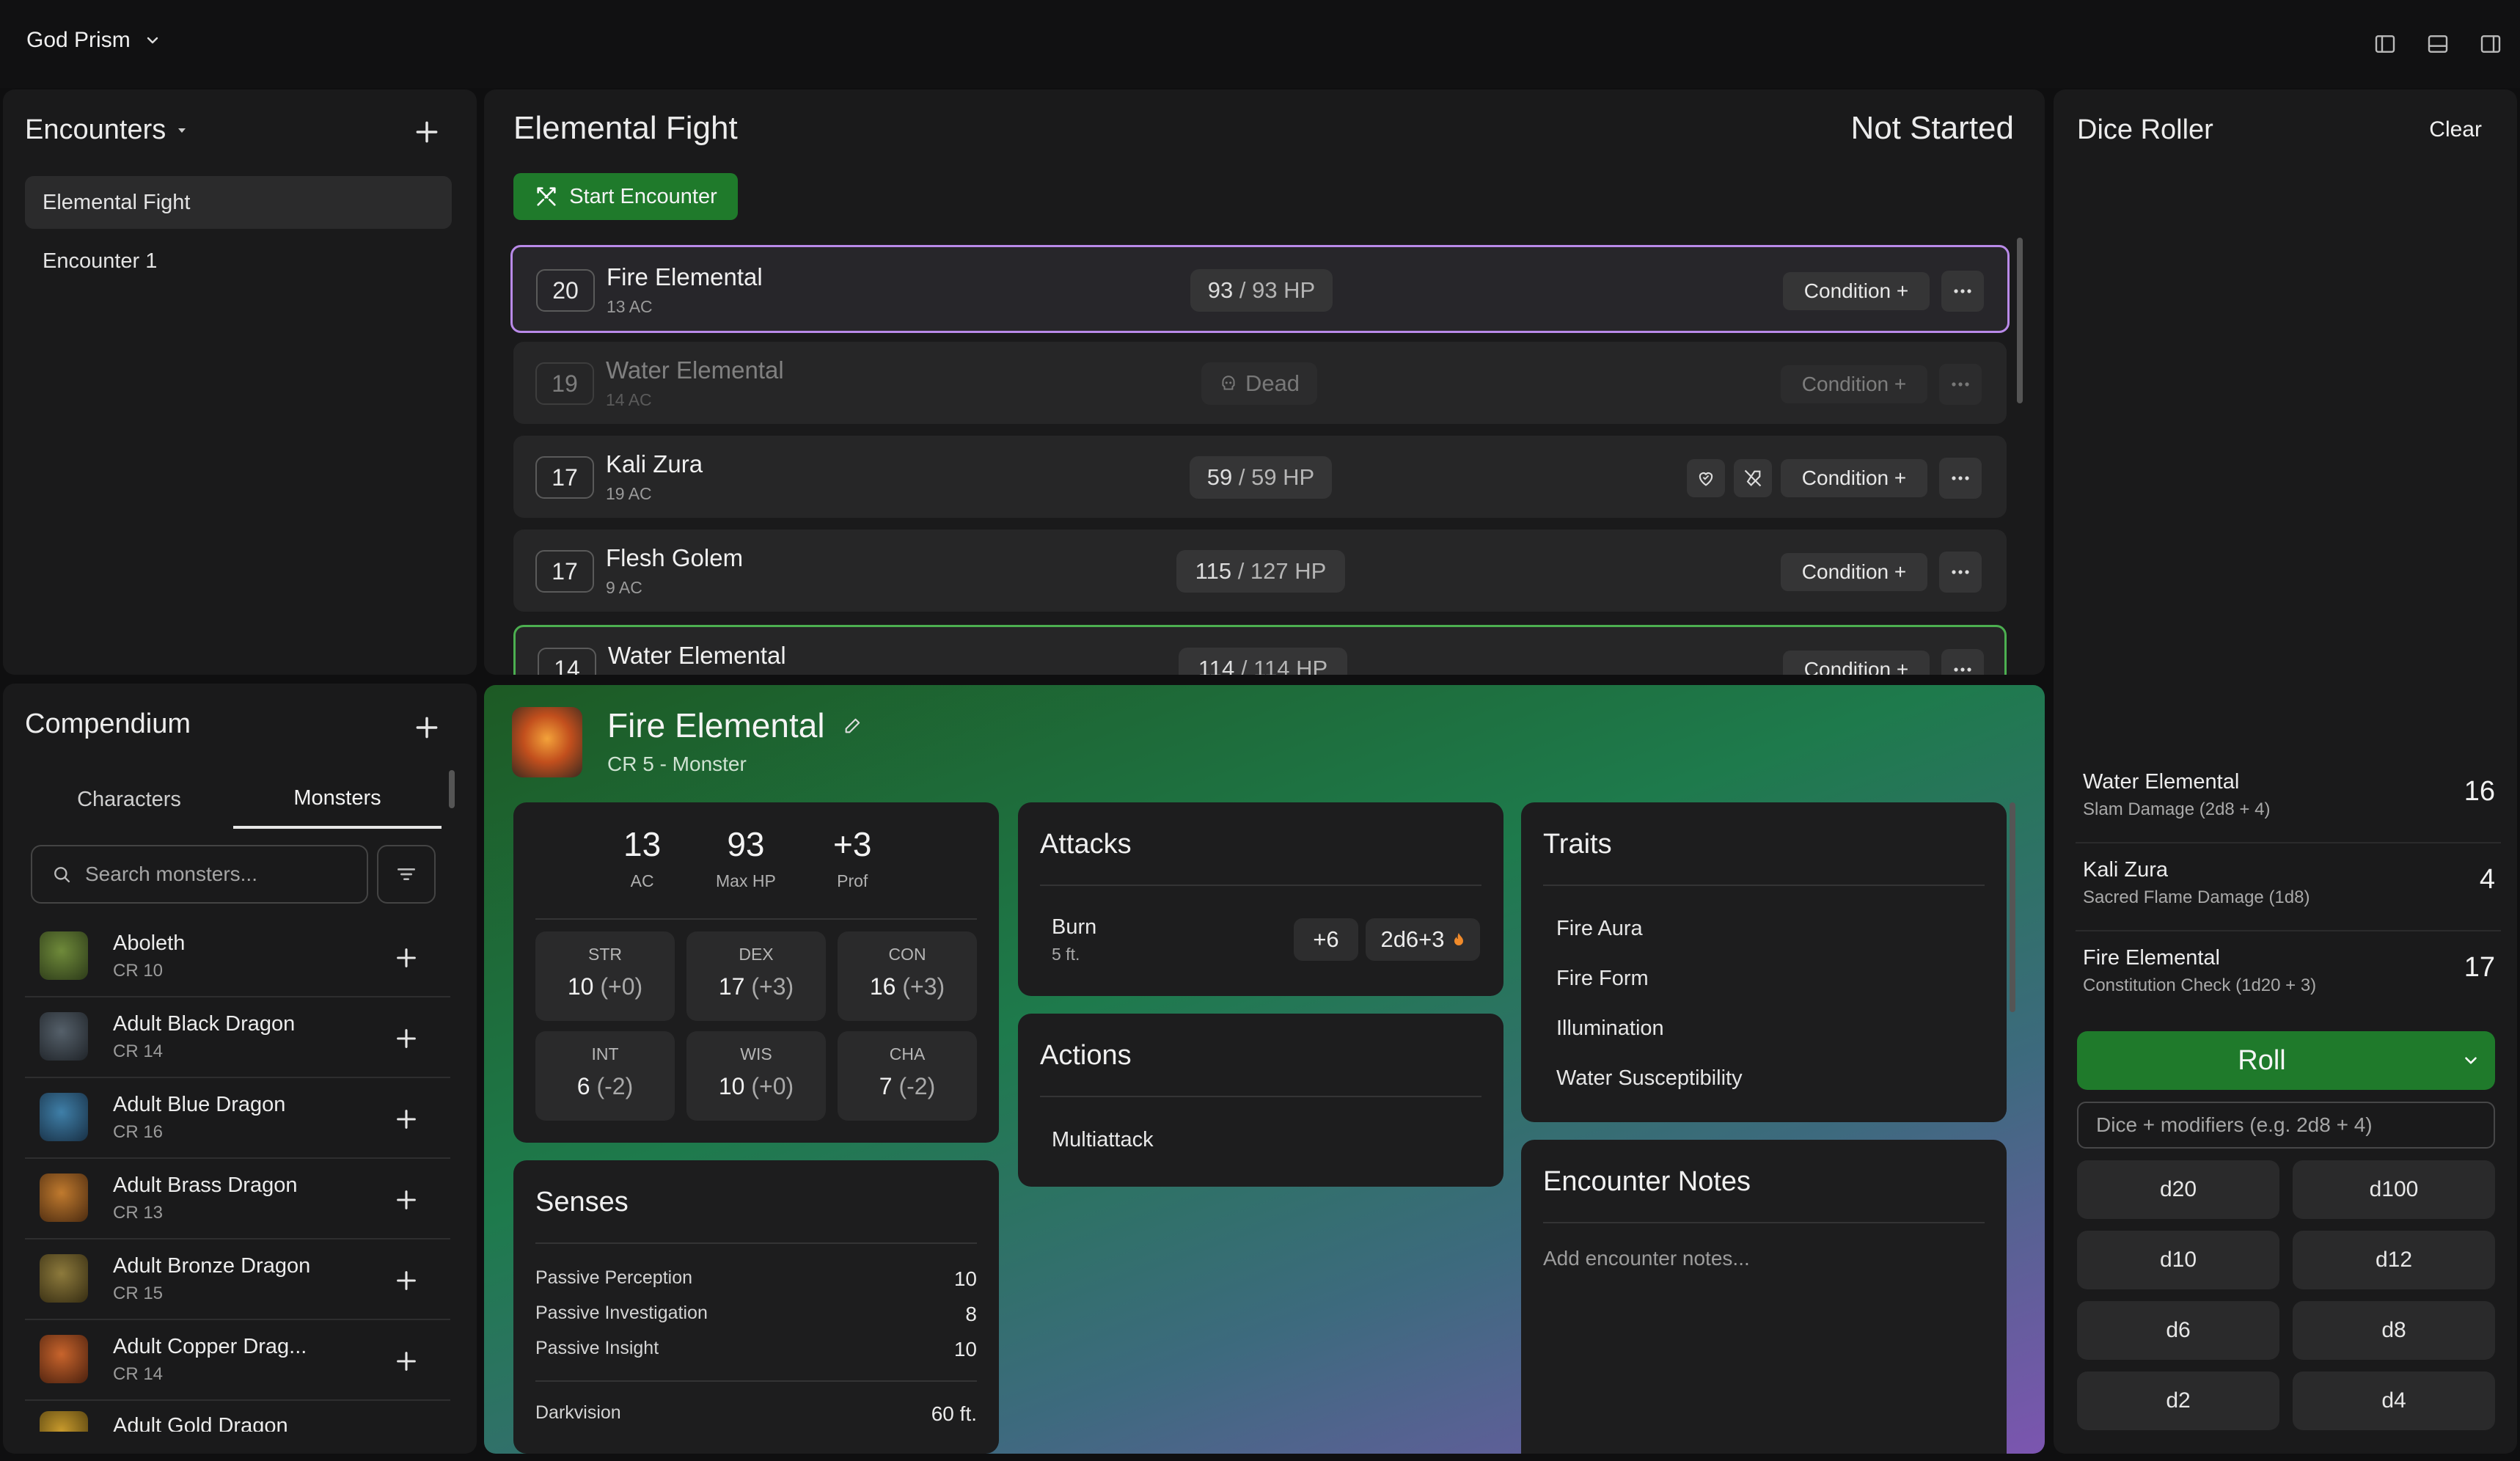 The height and width of the screenshot is (1461, 2520). I want to click on add-compendium-entry-button, so click(426, 727).